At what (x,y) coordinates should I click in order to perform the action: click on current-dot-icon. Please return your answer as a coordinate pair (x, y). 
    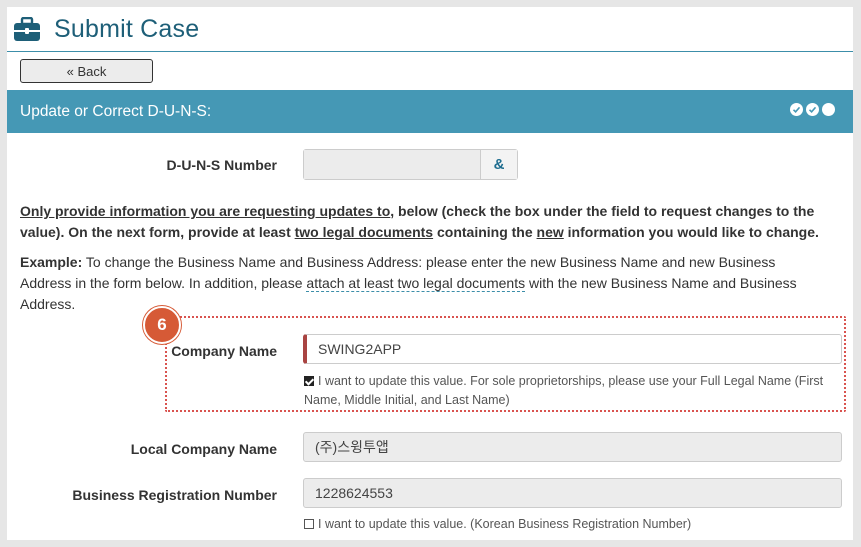
    Looking at the image, I should click on (828, 109).